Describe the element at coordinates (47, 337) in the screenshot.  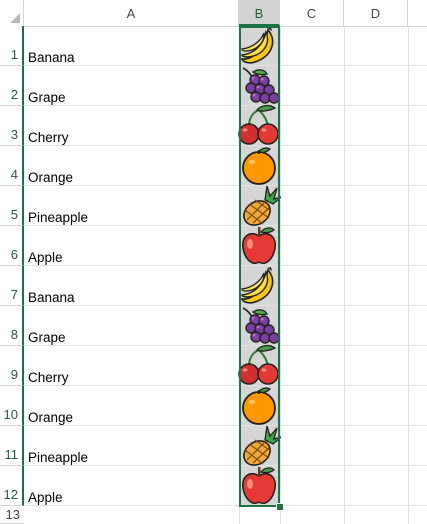
I see `cell-a8: Grape` at that location.